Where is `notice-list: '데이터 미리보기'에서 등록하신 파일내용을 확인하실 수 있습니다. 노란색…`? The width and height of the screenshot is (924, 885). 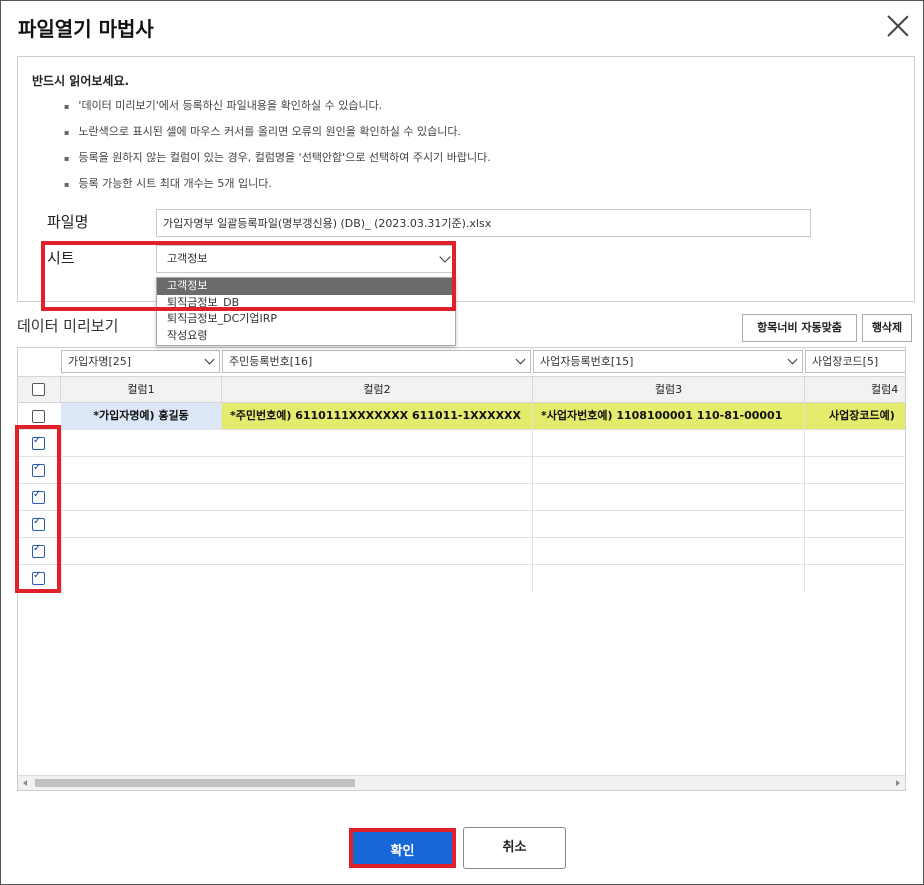
notice-list: '데이터 미리보기'에서 등록하신 파일내용을 확인하실 수 있습니다. 노란색… is located at coordinates (261, 145).